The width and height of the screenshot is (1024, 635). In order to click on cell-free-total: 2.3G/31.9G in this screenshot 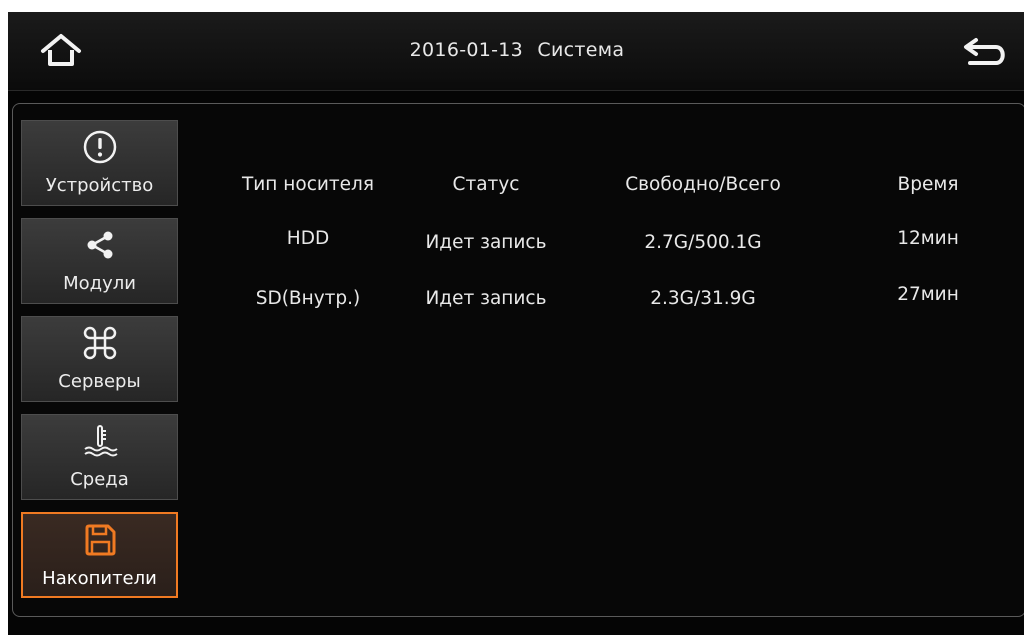, I will do `click(703, 298)`.